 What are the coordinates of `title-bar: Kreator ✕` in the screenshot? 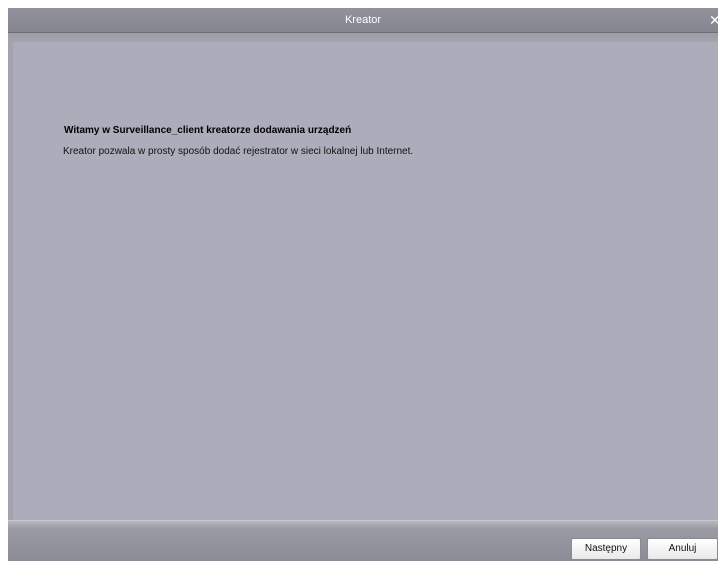 It's located at (363, 20).